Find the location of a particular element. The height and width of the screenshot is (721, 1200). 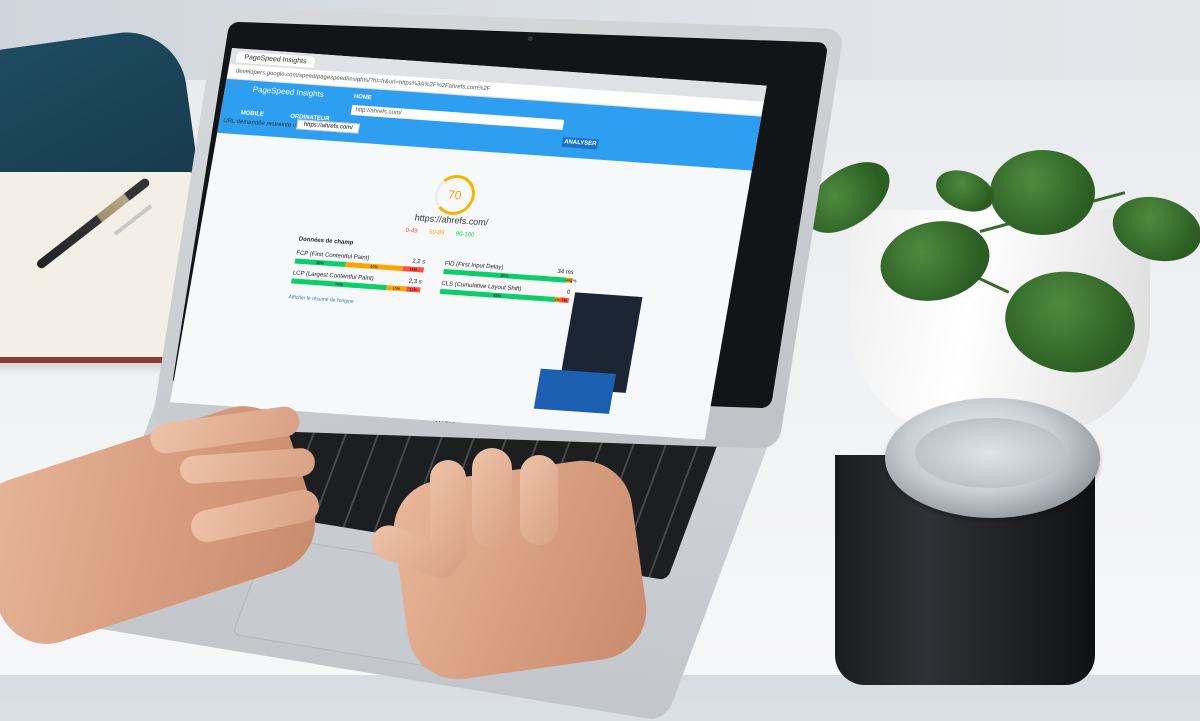

score-legend: 0-49 50-89 90-100 is located at coordinates (445, 234).